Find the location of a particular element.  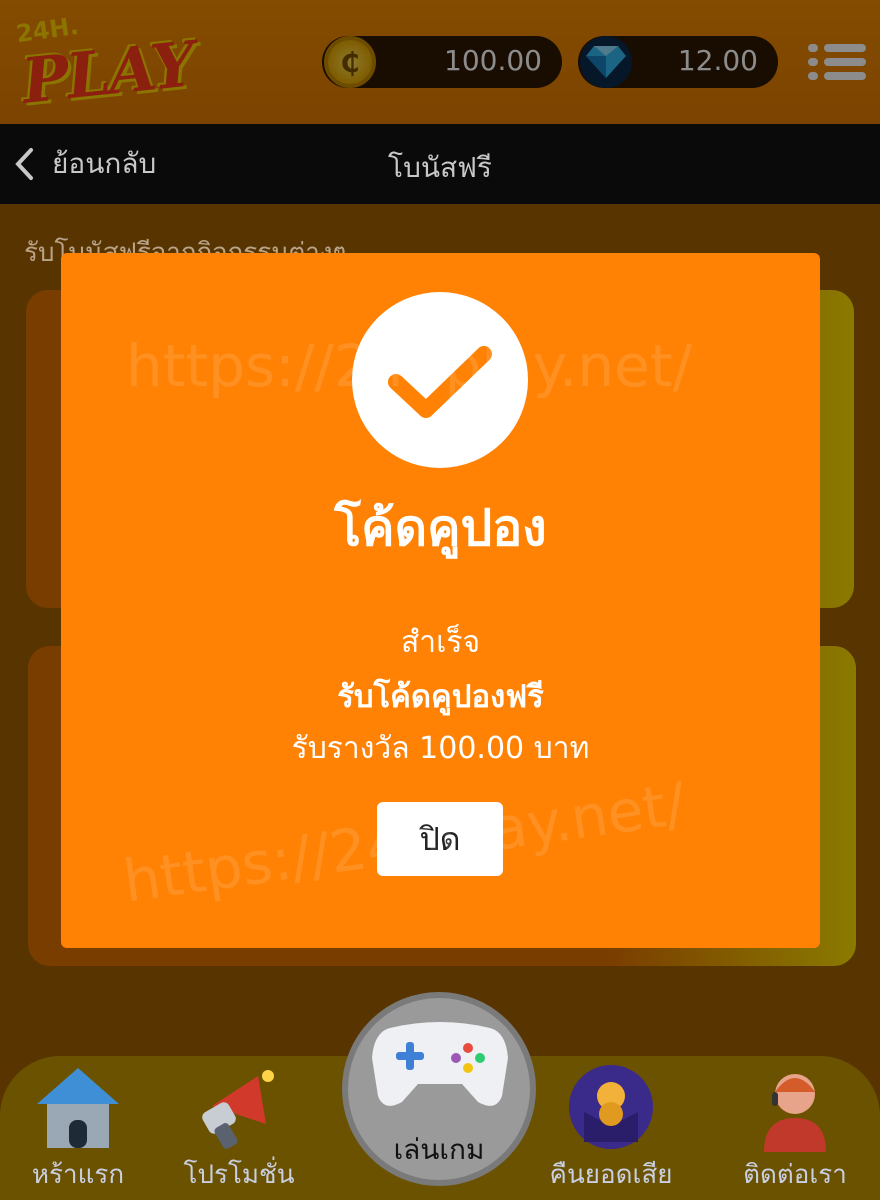

nav-contact-label: ติดต่อเรา is located at coordinates (795, 1175).